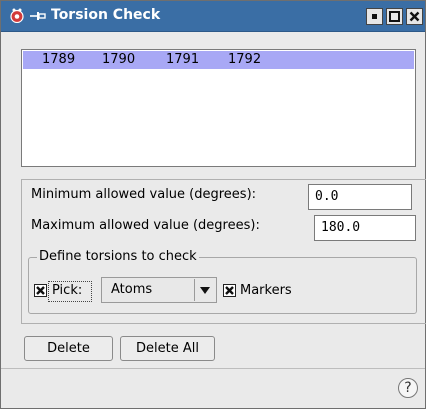 The image size is (426, 409). I want to click on maximize-button, so click(394, 16).